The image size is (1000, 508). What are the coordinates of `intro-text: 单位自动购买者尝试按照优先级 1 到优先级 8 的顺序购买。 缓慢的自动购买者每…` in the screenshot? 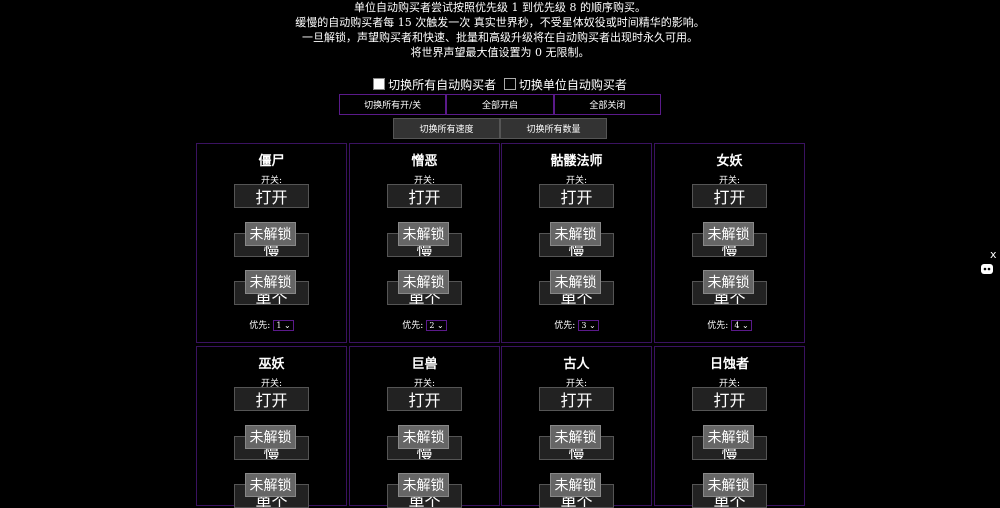 It's located at (500, 30).